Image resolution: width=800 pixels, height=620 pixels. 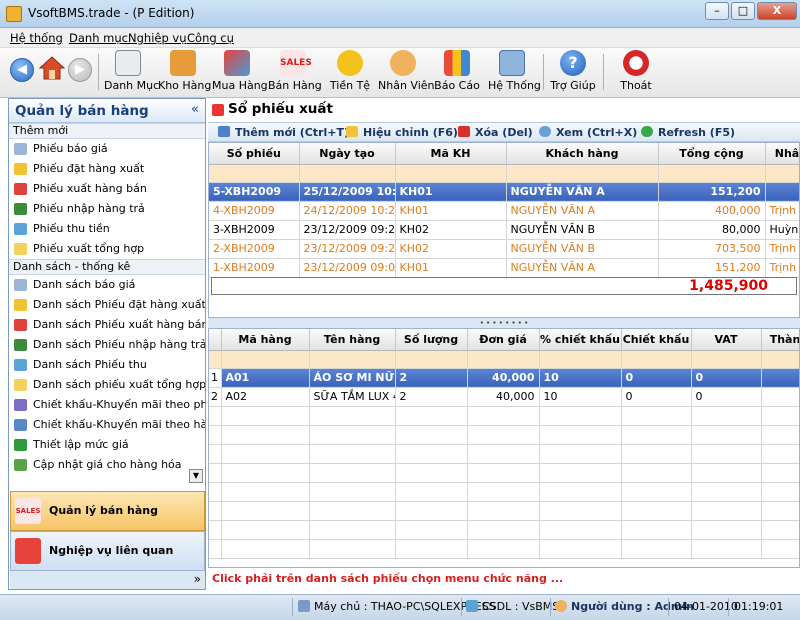 I want to click on sidebar-item-thiet-lap-muc-gia: Thiết lập mức giá, so click(x=107, y=445).